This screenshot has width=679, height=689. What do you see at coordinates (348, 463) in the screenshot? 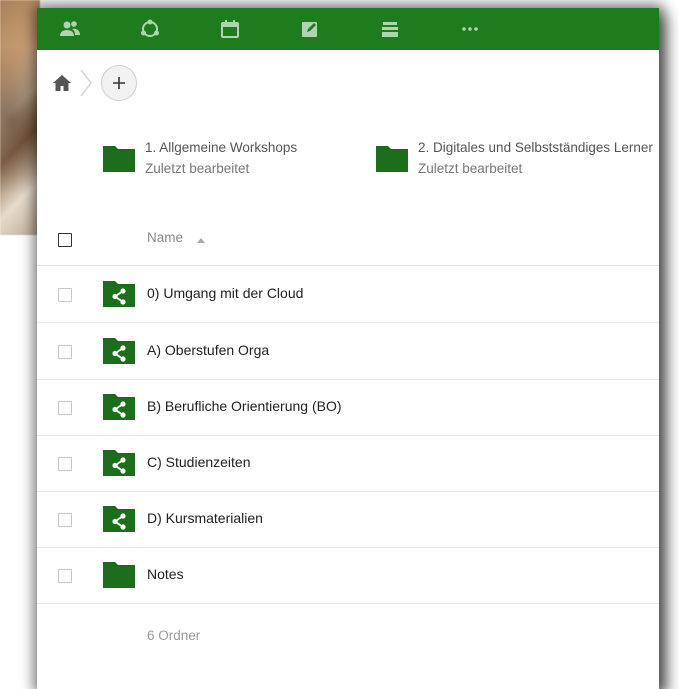
I see `file-row: C) Studienzeiten` at bounding box center [348, 463].